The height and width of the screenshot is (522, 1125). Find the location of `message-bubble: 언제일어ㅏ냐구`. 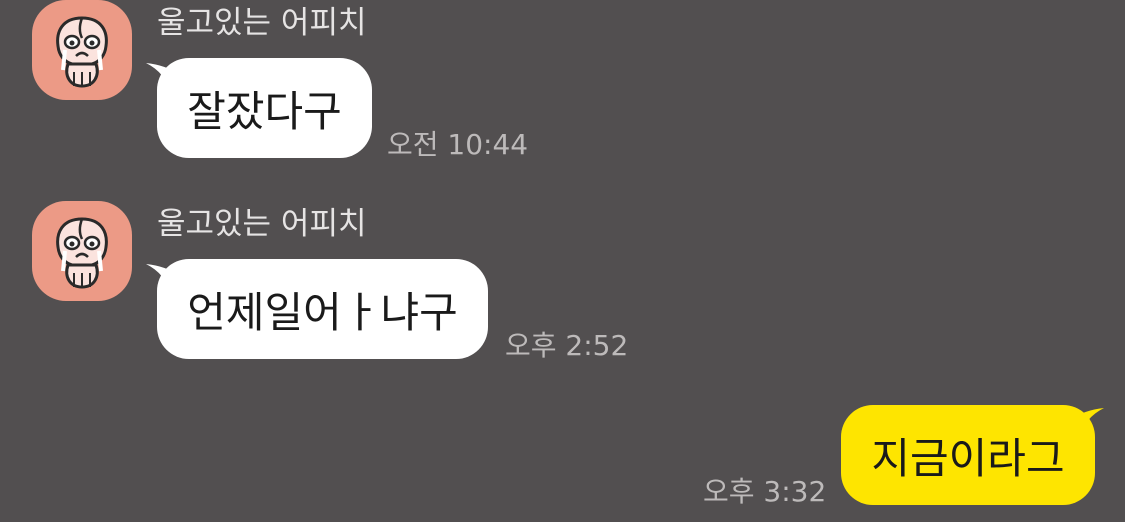

message-bubble: 언제일어ㅏ냐구 is located at coordinates (322, 309).